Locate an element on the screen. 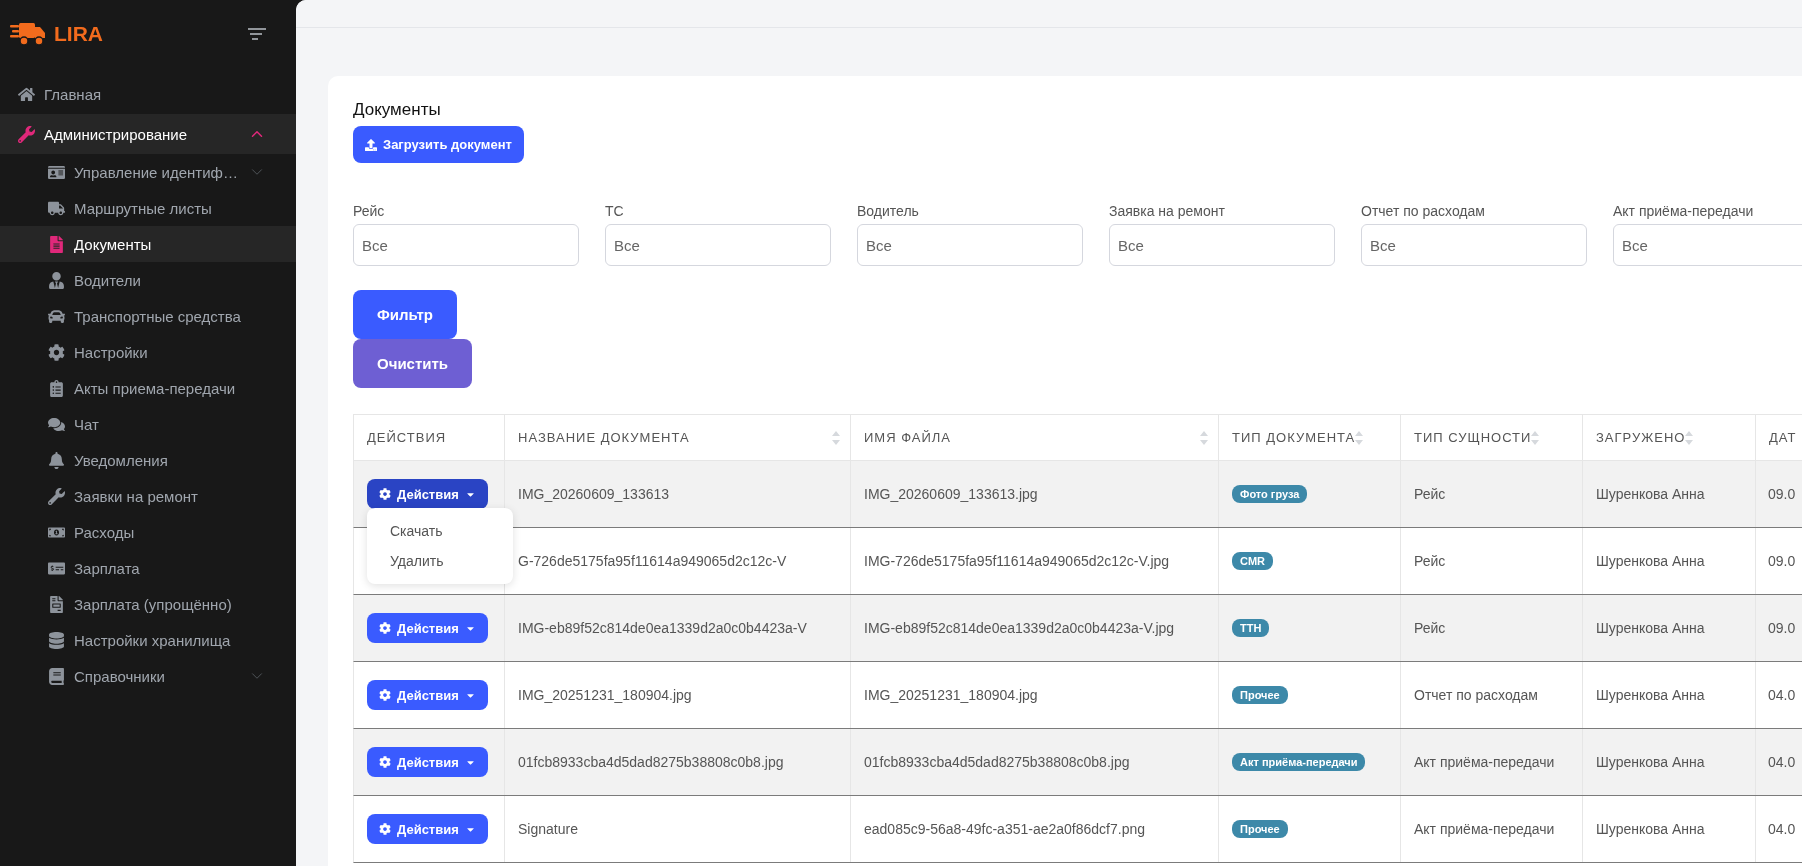  filter-label: ТС is located at coordinates (615, 211).